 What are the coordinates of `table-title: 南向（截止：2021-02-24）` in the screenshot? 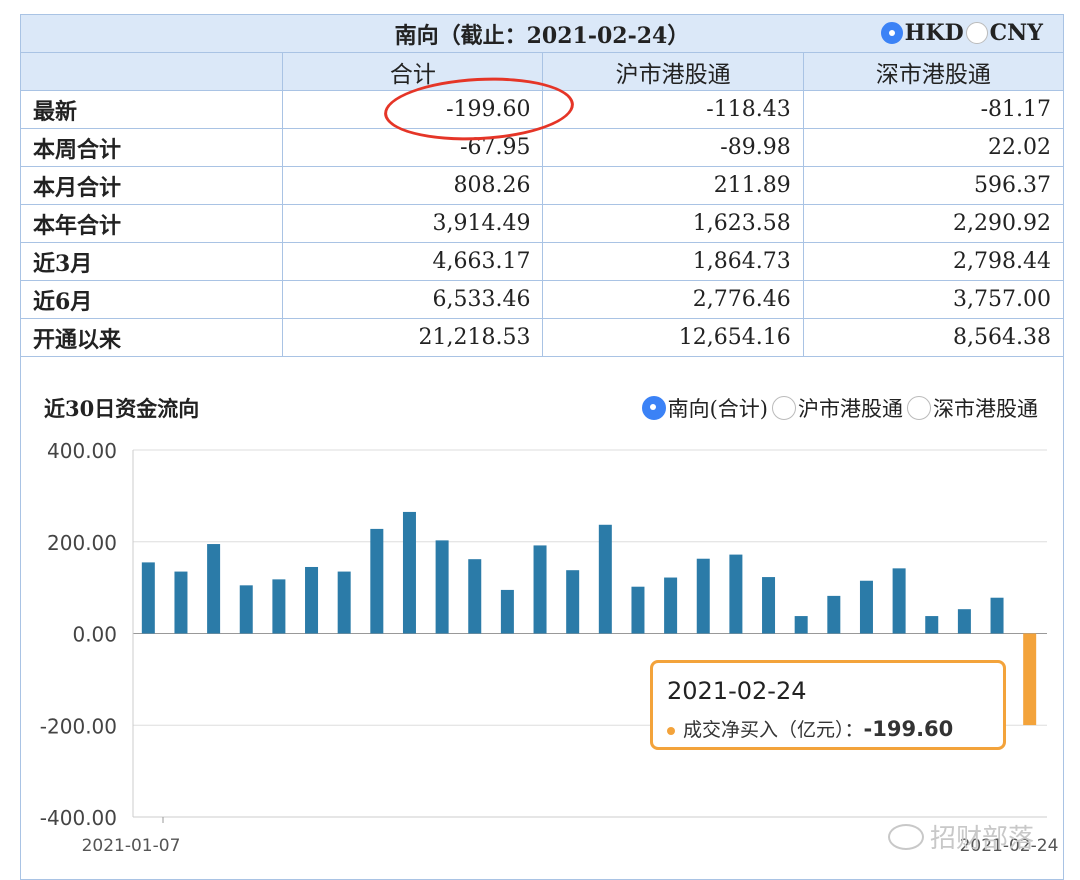 It's located at (542, 35).